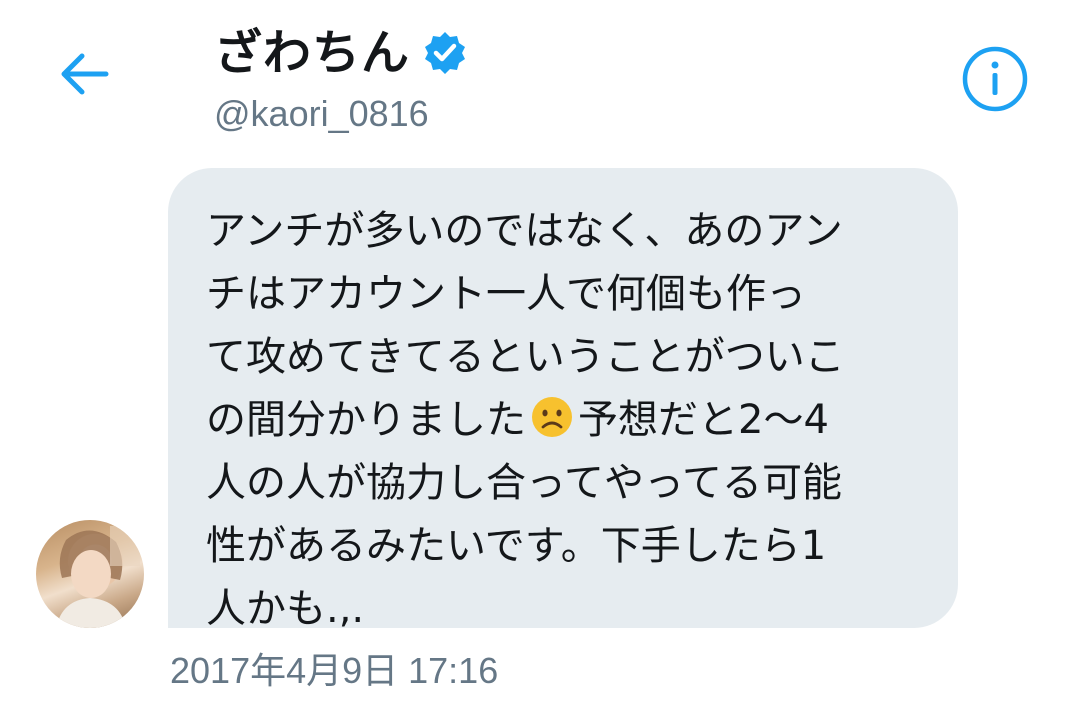 This screenshot has width=1080, height=720. What do you see at coordinates (506, 294) in the screenshot?
I see `message-line: チはアカウント一人で何個も作っ` at bounding box center [506, 294].